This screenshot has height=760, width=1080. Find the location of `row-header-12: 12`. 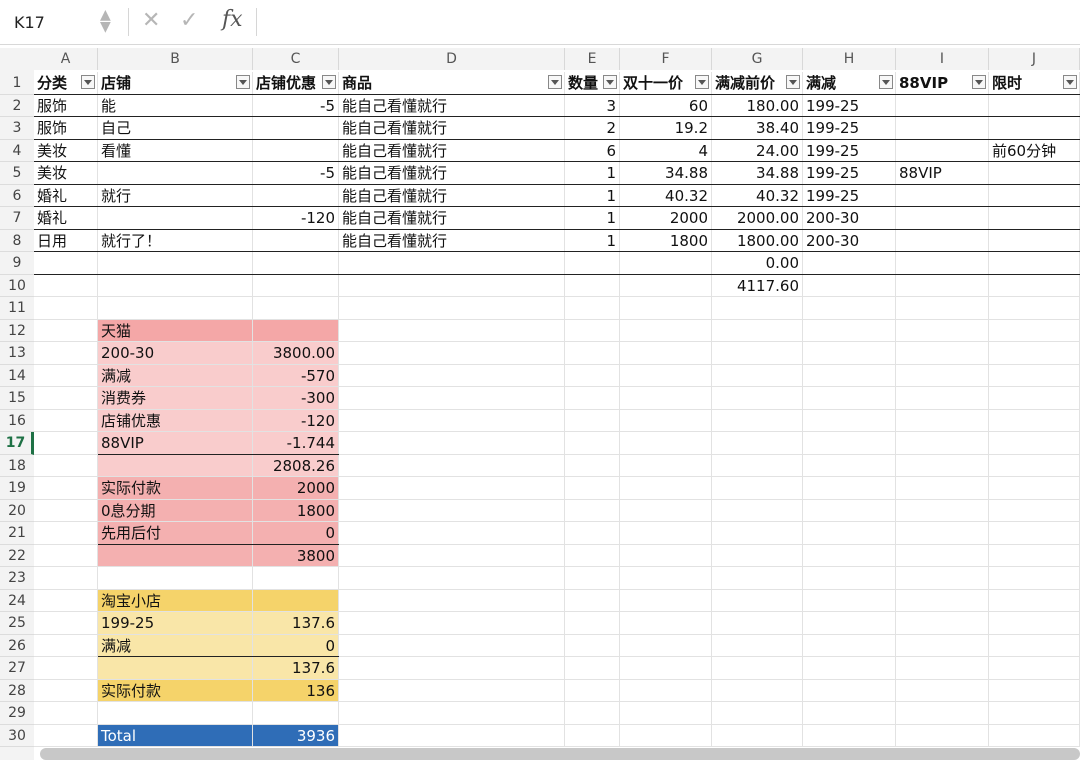

row-header-12: 12 is located at coordinates (17, 331).